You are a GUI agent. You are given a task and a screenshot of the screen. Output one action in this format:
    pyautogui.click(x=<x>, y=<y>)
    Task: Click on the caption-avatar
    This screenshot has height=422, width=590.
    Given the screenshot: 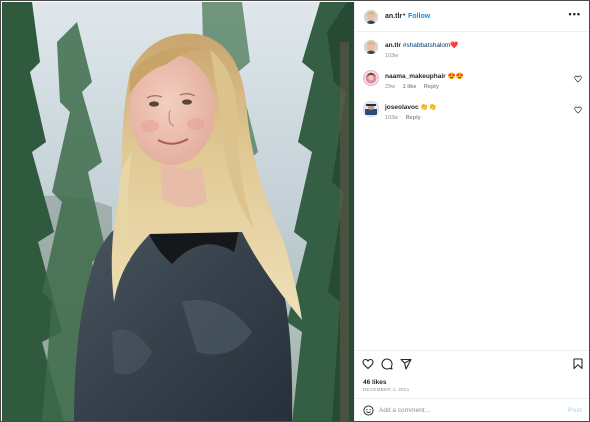 What is the action you would take?
    pyautogui.click(x=371, y=47)
    